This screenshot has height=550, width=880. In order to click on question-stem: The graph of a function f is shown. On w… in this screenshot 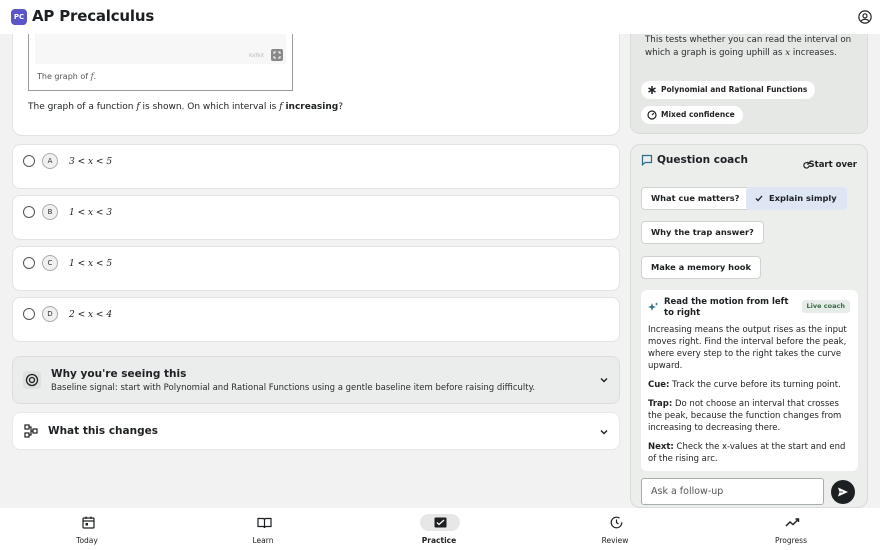, I will do `click(185, 107)`.